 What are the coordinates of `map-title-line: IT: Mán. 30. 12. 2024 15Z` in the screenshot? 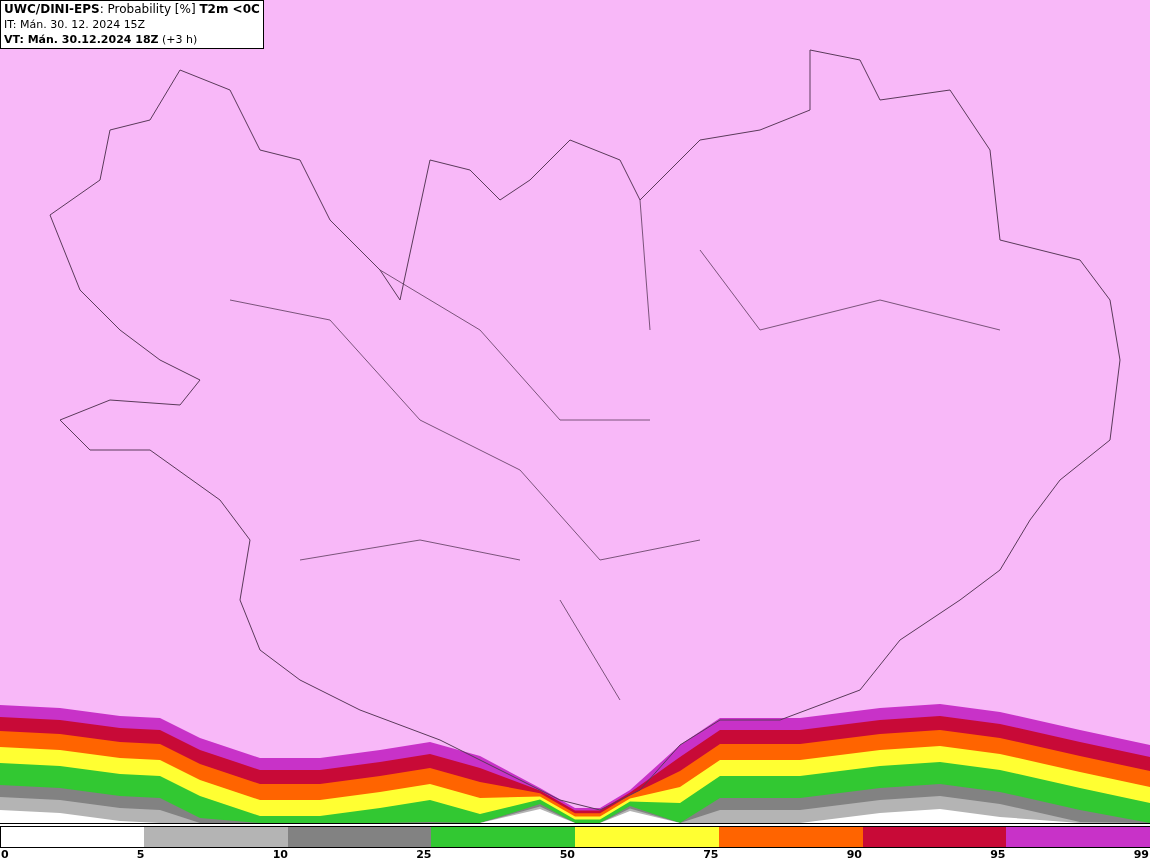 It's located at (75, 24).